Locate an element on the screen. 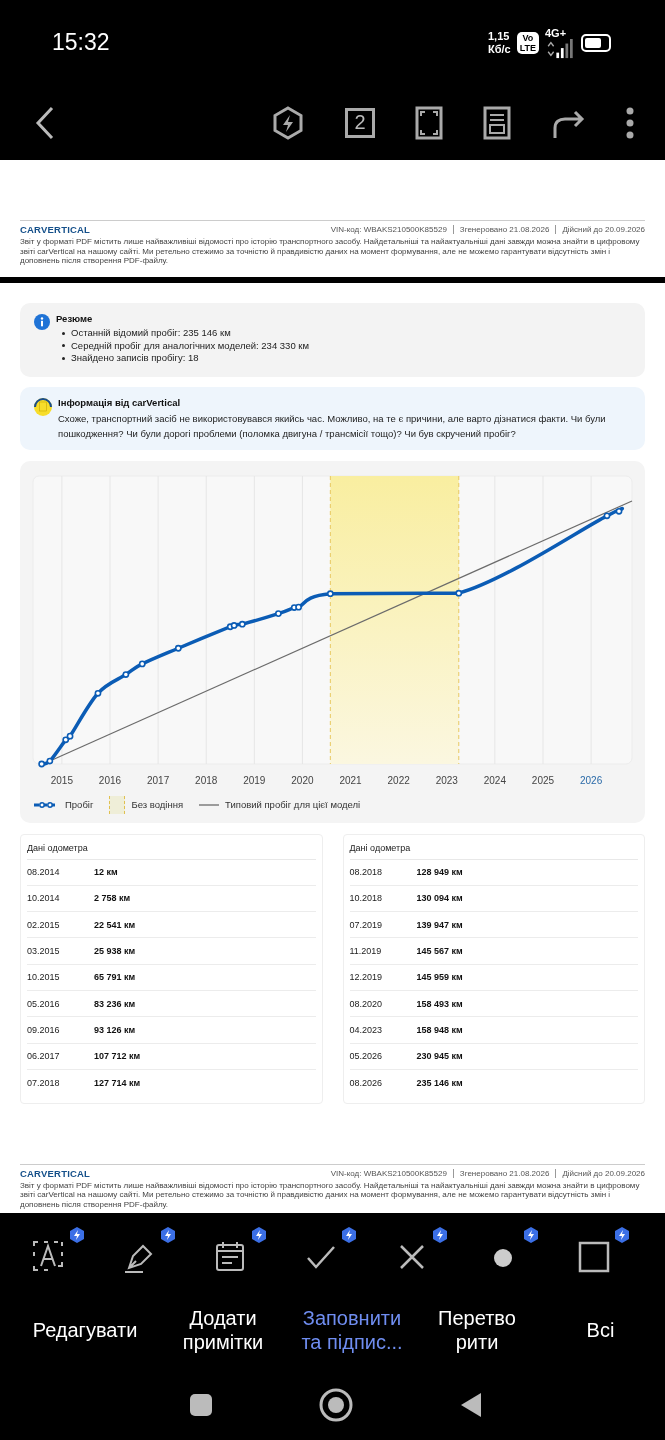  recent-apps-button is located at coordinates (200, 1405).